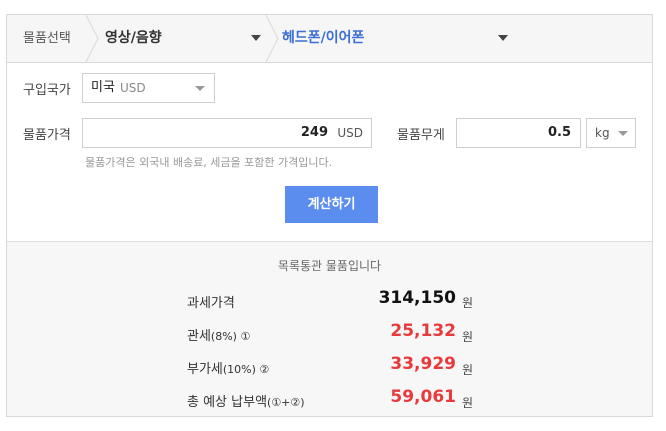  Describe the element at coordinates (183, 38) in the screenshot. I see `category-primary-select: 영상/음향` at that location.